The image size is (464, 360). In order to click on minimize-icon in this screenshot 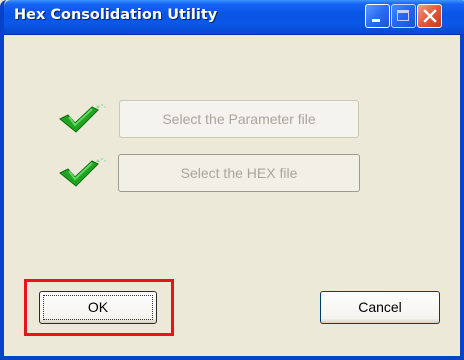, I will do `click(376, 20)`.